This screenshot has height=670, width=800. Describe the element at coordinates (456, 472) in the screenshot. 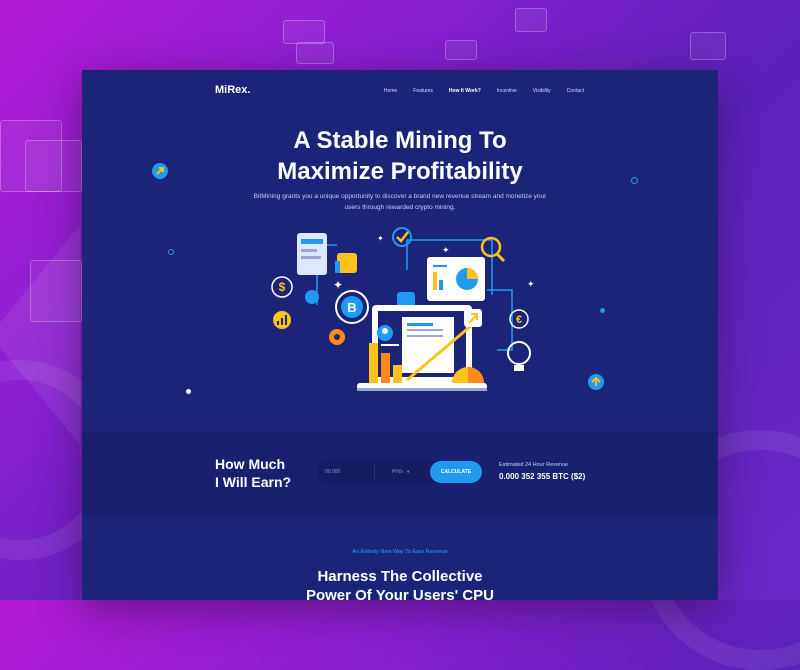

I see `calculate-button: CALCULATE` at that location.